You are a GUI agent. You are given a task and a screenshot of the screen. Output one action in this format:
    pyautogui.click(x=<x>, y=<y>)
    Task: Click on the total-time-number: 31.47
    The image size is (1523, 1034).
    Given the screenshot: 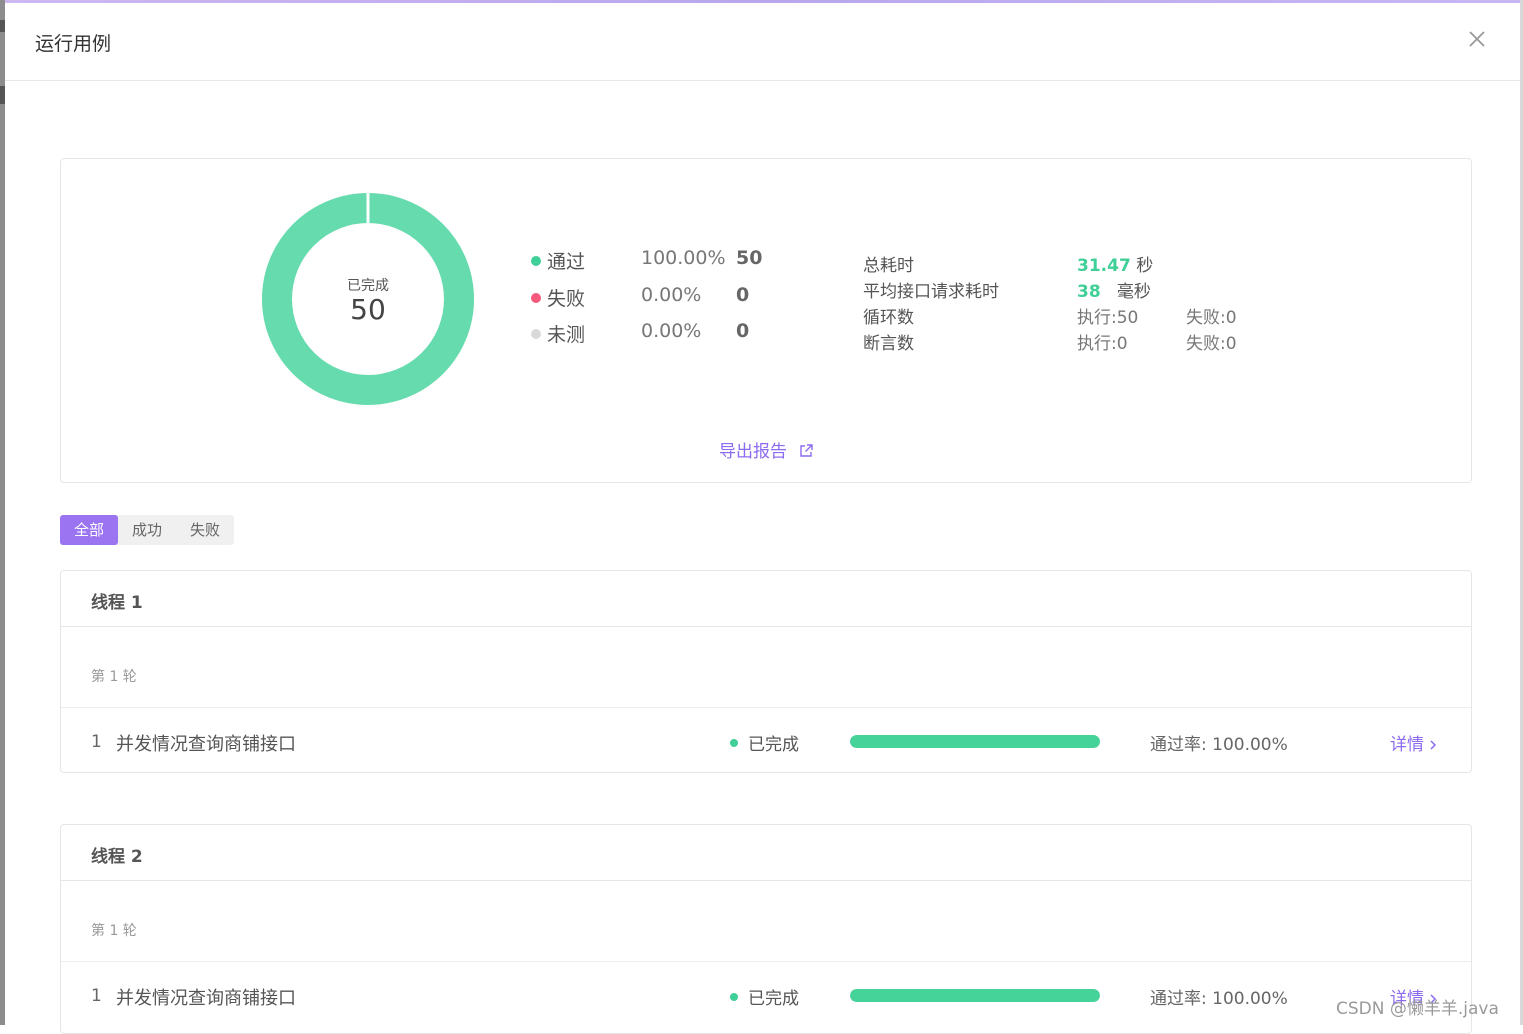 What is the action you would take?
    pyautogui.click(x=1104, y=266)
    